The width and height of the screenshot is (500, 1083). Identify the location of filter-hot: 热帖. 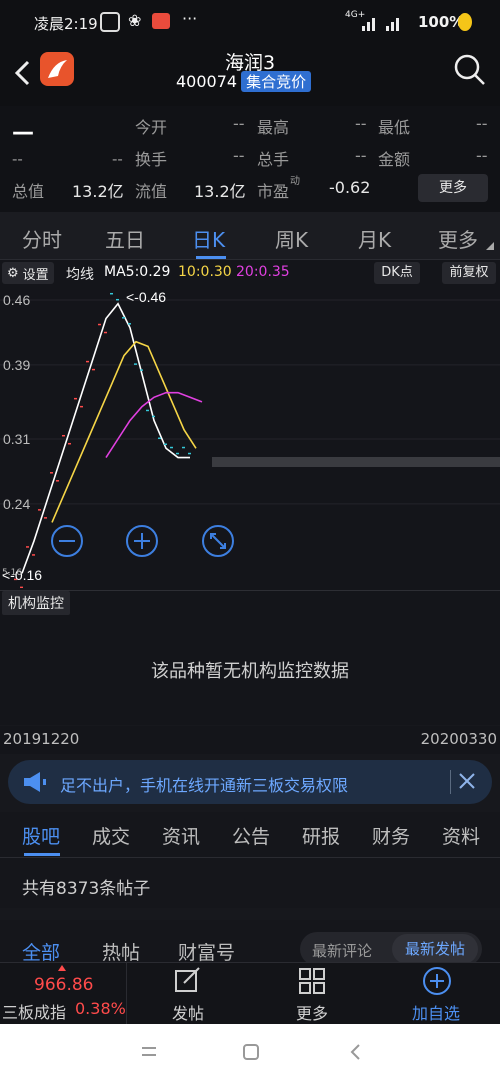
(121, 951).